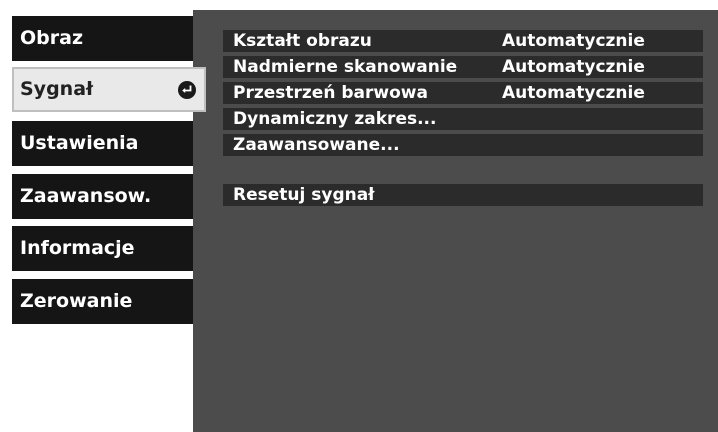 This screenshot has height=432, width=718. I want to click on menu-item-nadmierne-skanowanie: Nadmierne skanowanie Automatycznie, so click(463, 67).